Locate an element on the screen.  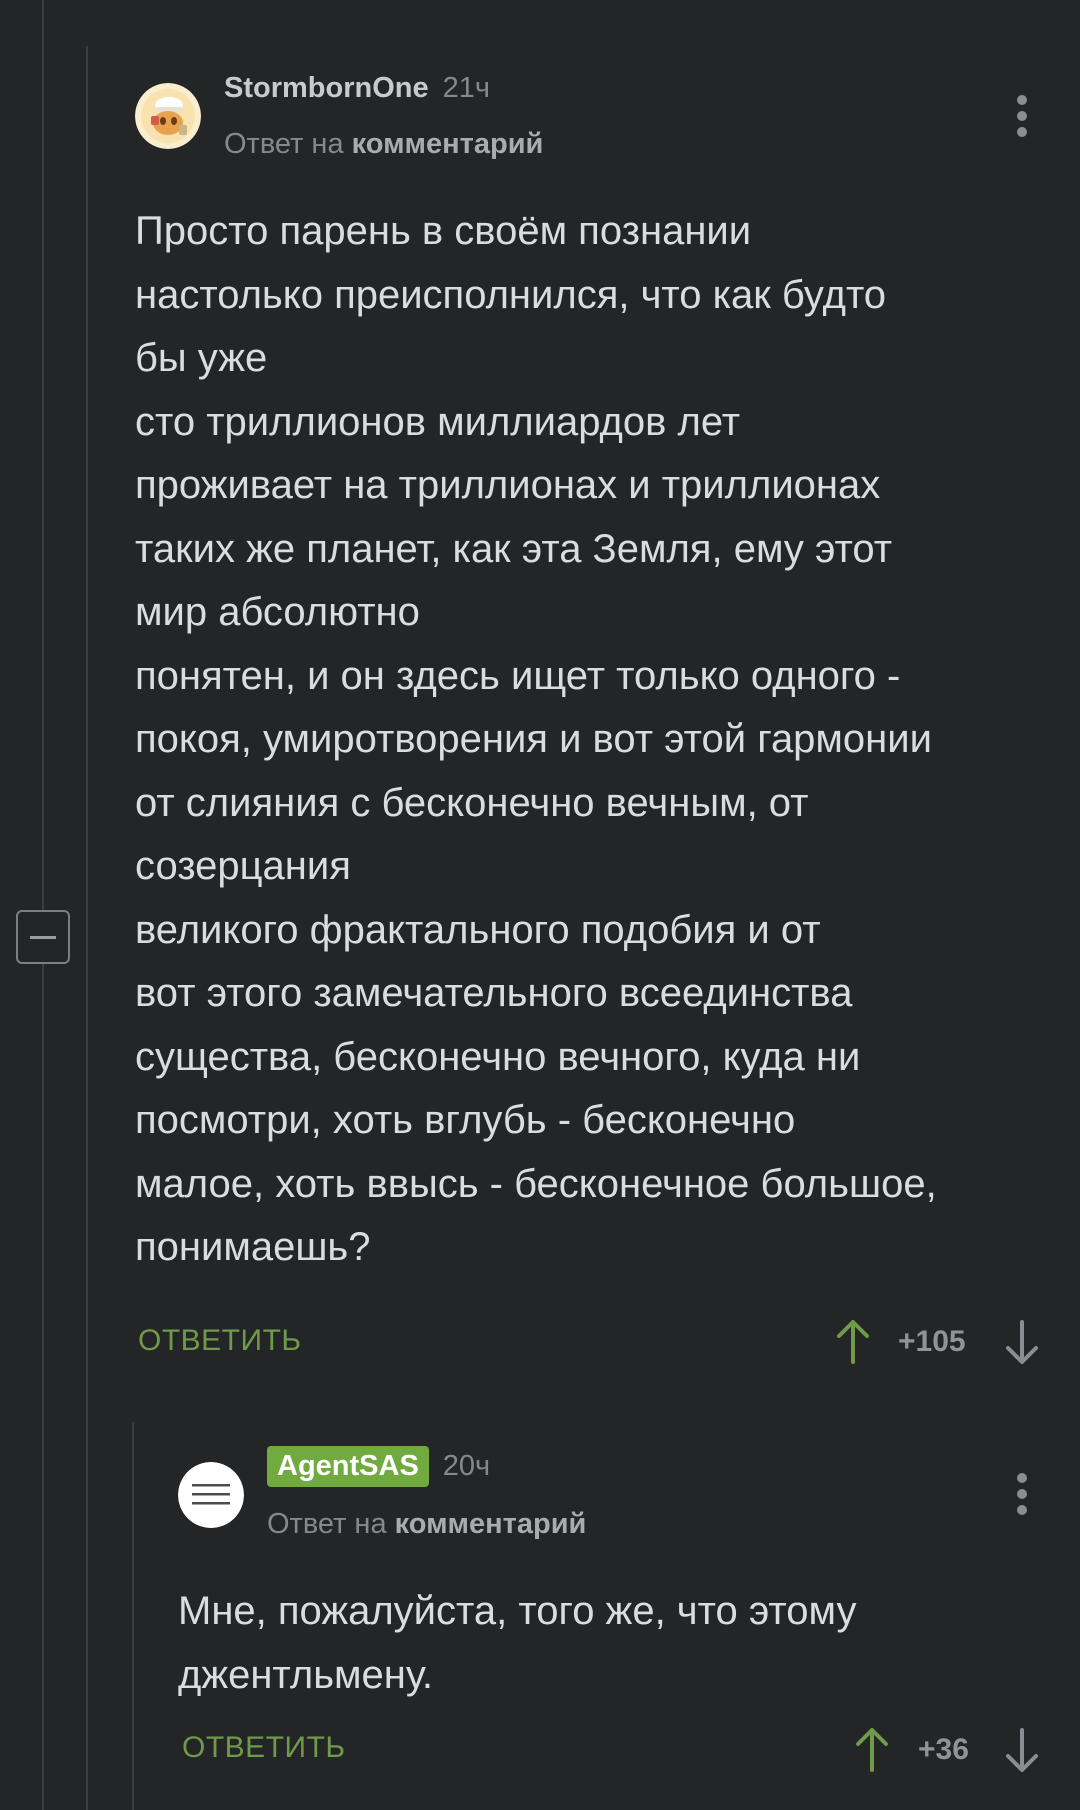
minus-icon is located at coordinates (43, 937).